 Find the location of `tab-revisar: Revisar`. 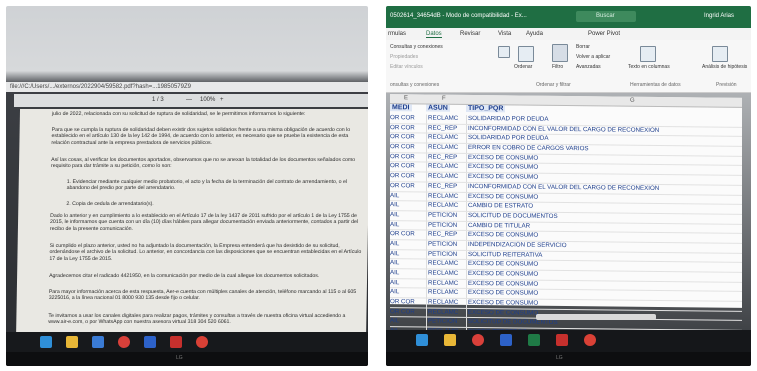

tab-revisar: Revisar is located at coordinates (470, 34).